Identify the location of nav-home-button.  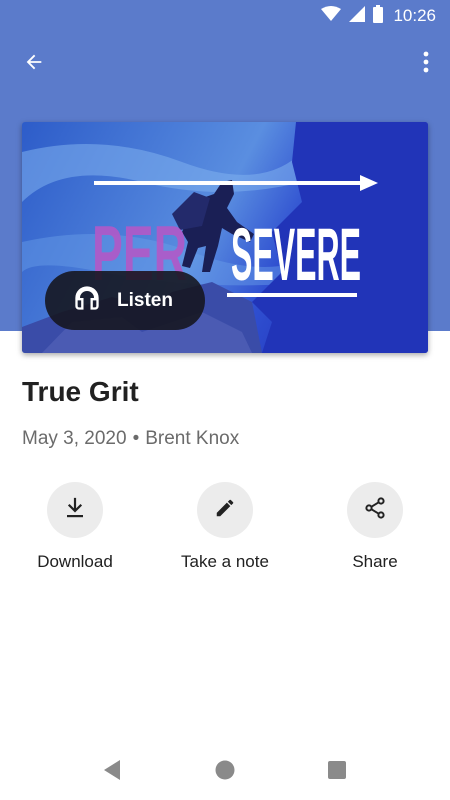
(225, 772).